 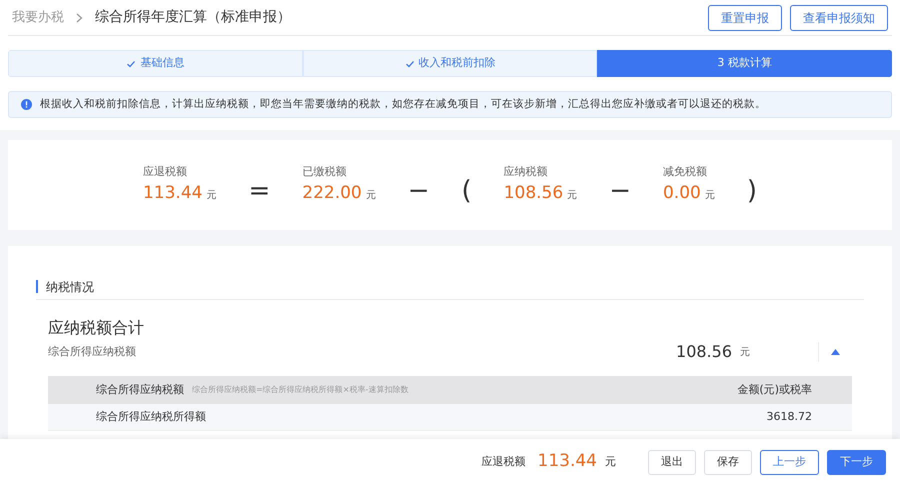 What do you see at coordinates (839, 17) in the screenshot?
I see `header-button: 查看申报须知` at bounding box center [839, 17].